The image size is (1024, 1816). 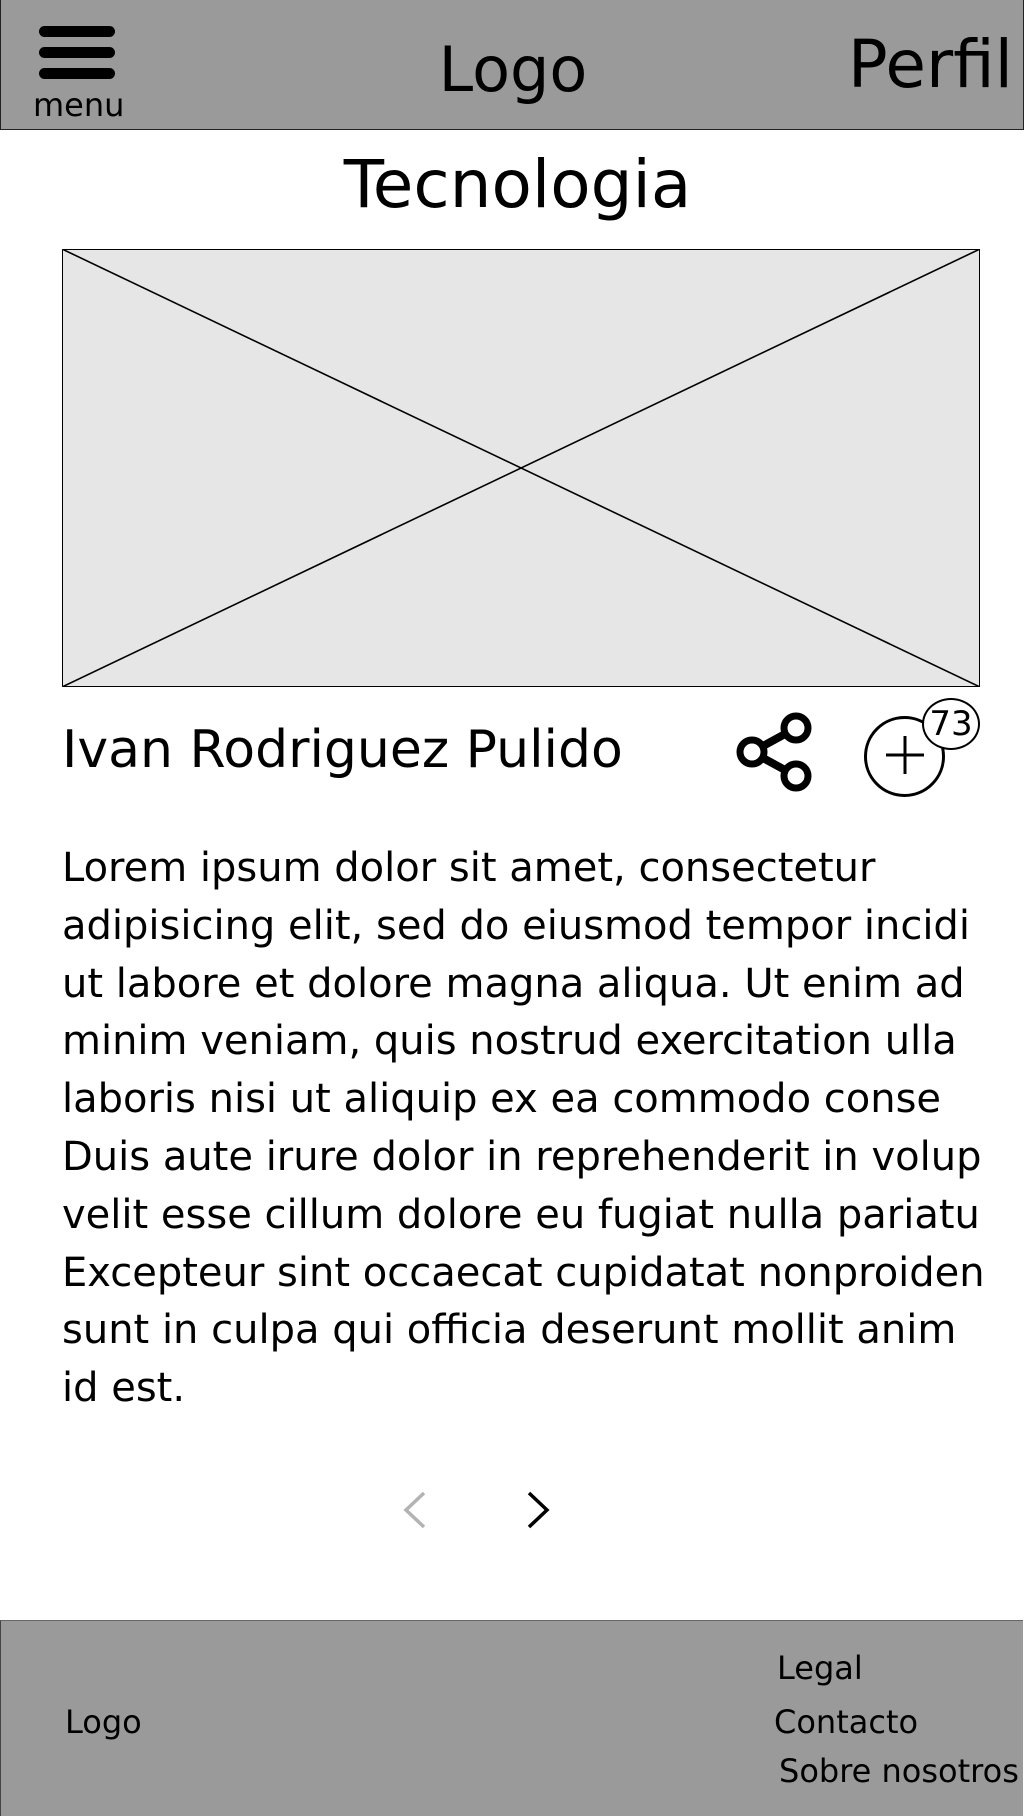 I want to click on body-line: id est., so click(x=124, y=1388).